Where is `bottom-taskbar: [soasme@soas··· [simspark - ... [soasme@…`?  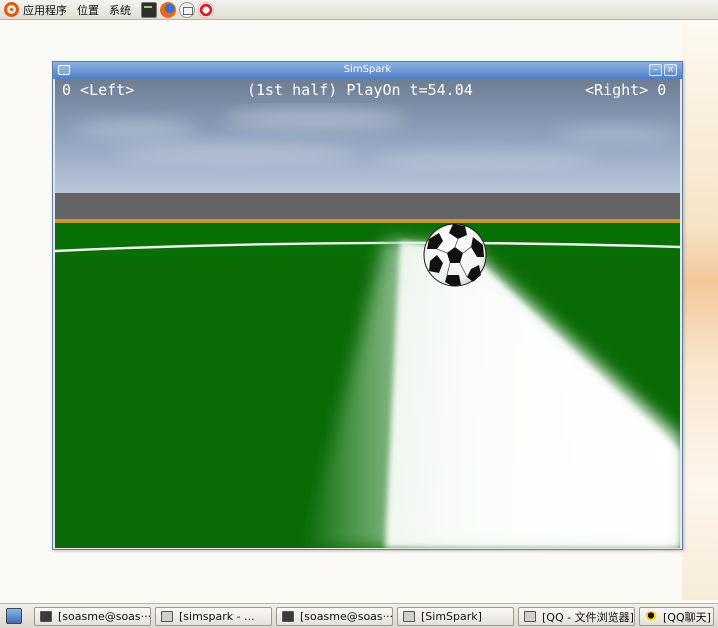 bottom-taskbar: [soasme@soas··· [simspark - ... [soasme@… is located at coordinates (359, 615).